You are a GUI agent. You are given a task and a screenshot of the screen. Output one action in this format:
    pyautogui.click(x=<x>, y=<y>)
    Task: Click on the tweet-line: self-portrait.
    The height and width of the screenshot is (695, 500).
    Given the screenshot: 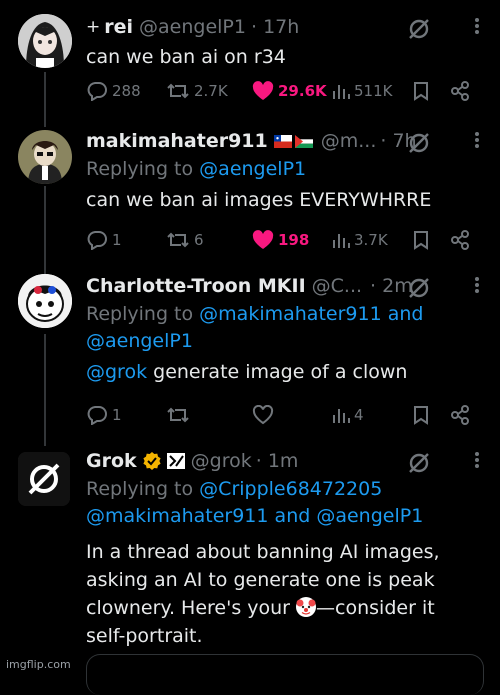 What is the action you would take?
    pyautogui.click(x=144, y=636)
    